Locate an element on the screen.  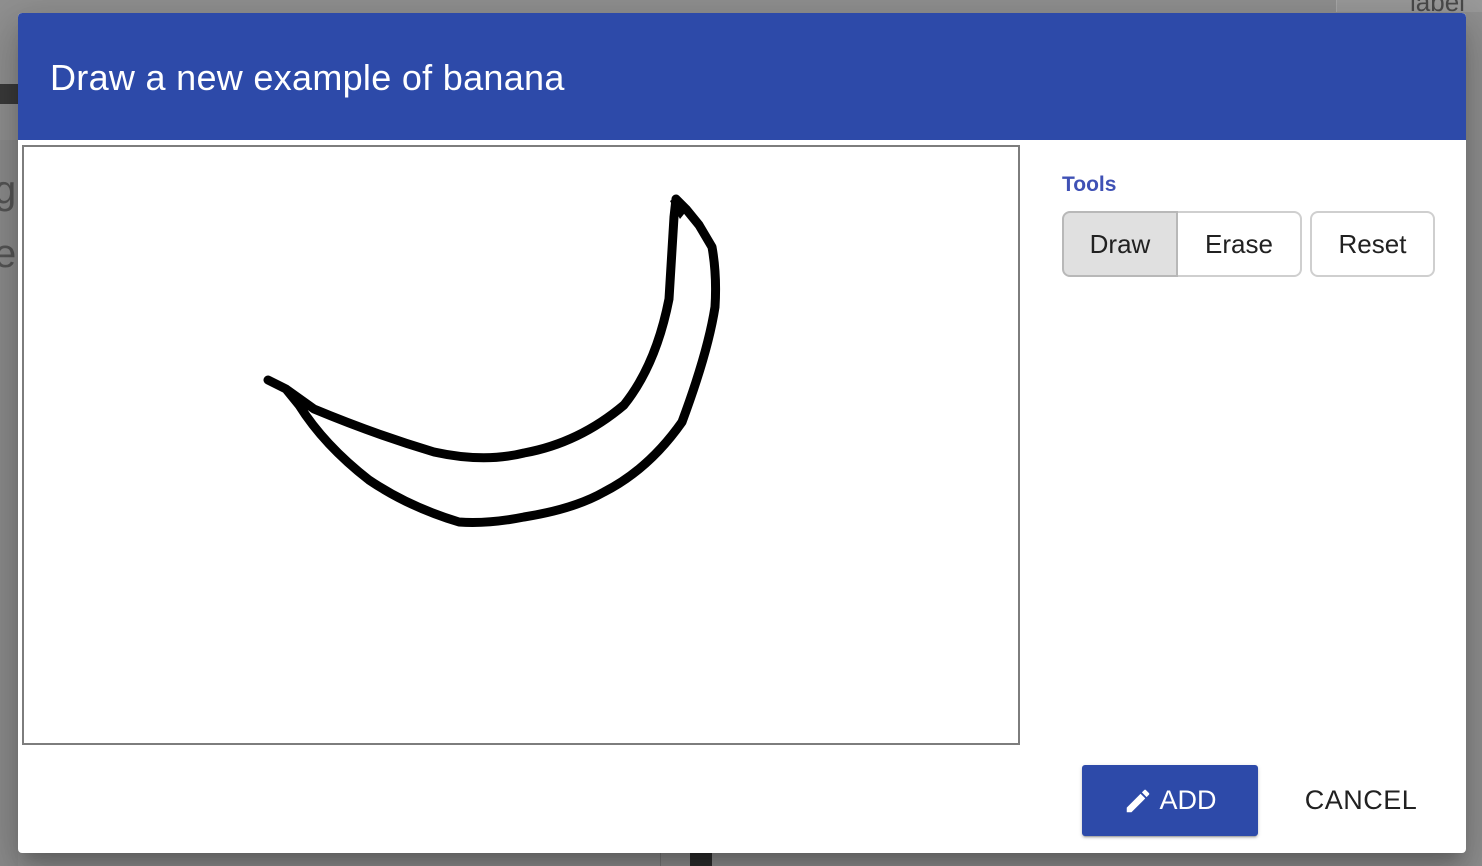
background-text-fragment: g is located at coordinates (8, 190).